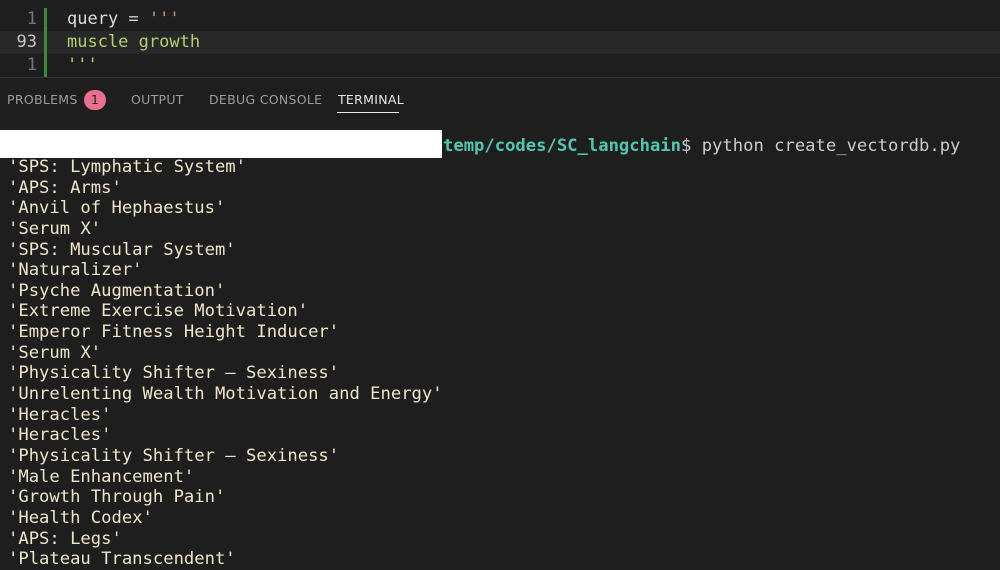 The width and height of the screenshot is (1000, 570). I want to click on problems-count-badge: 1, so click(95, 100).